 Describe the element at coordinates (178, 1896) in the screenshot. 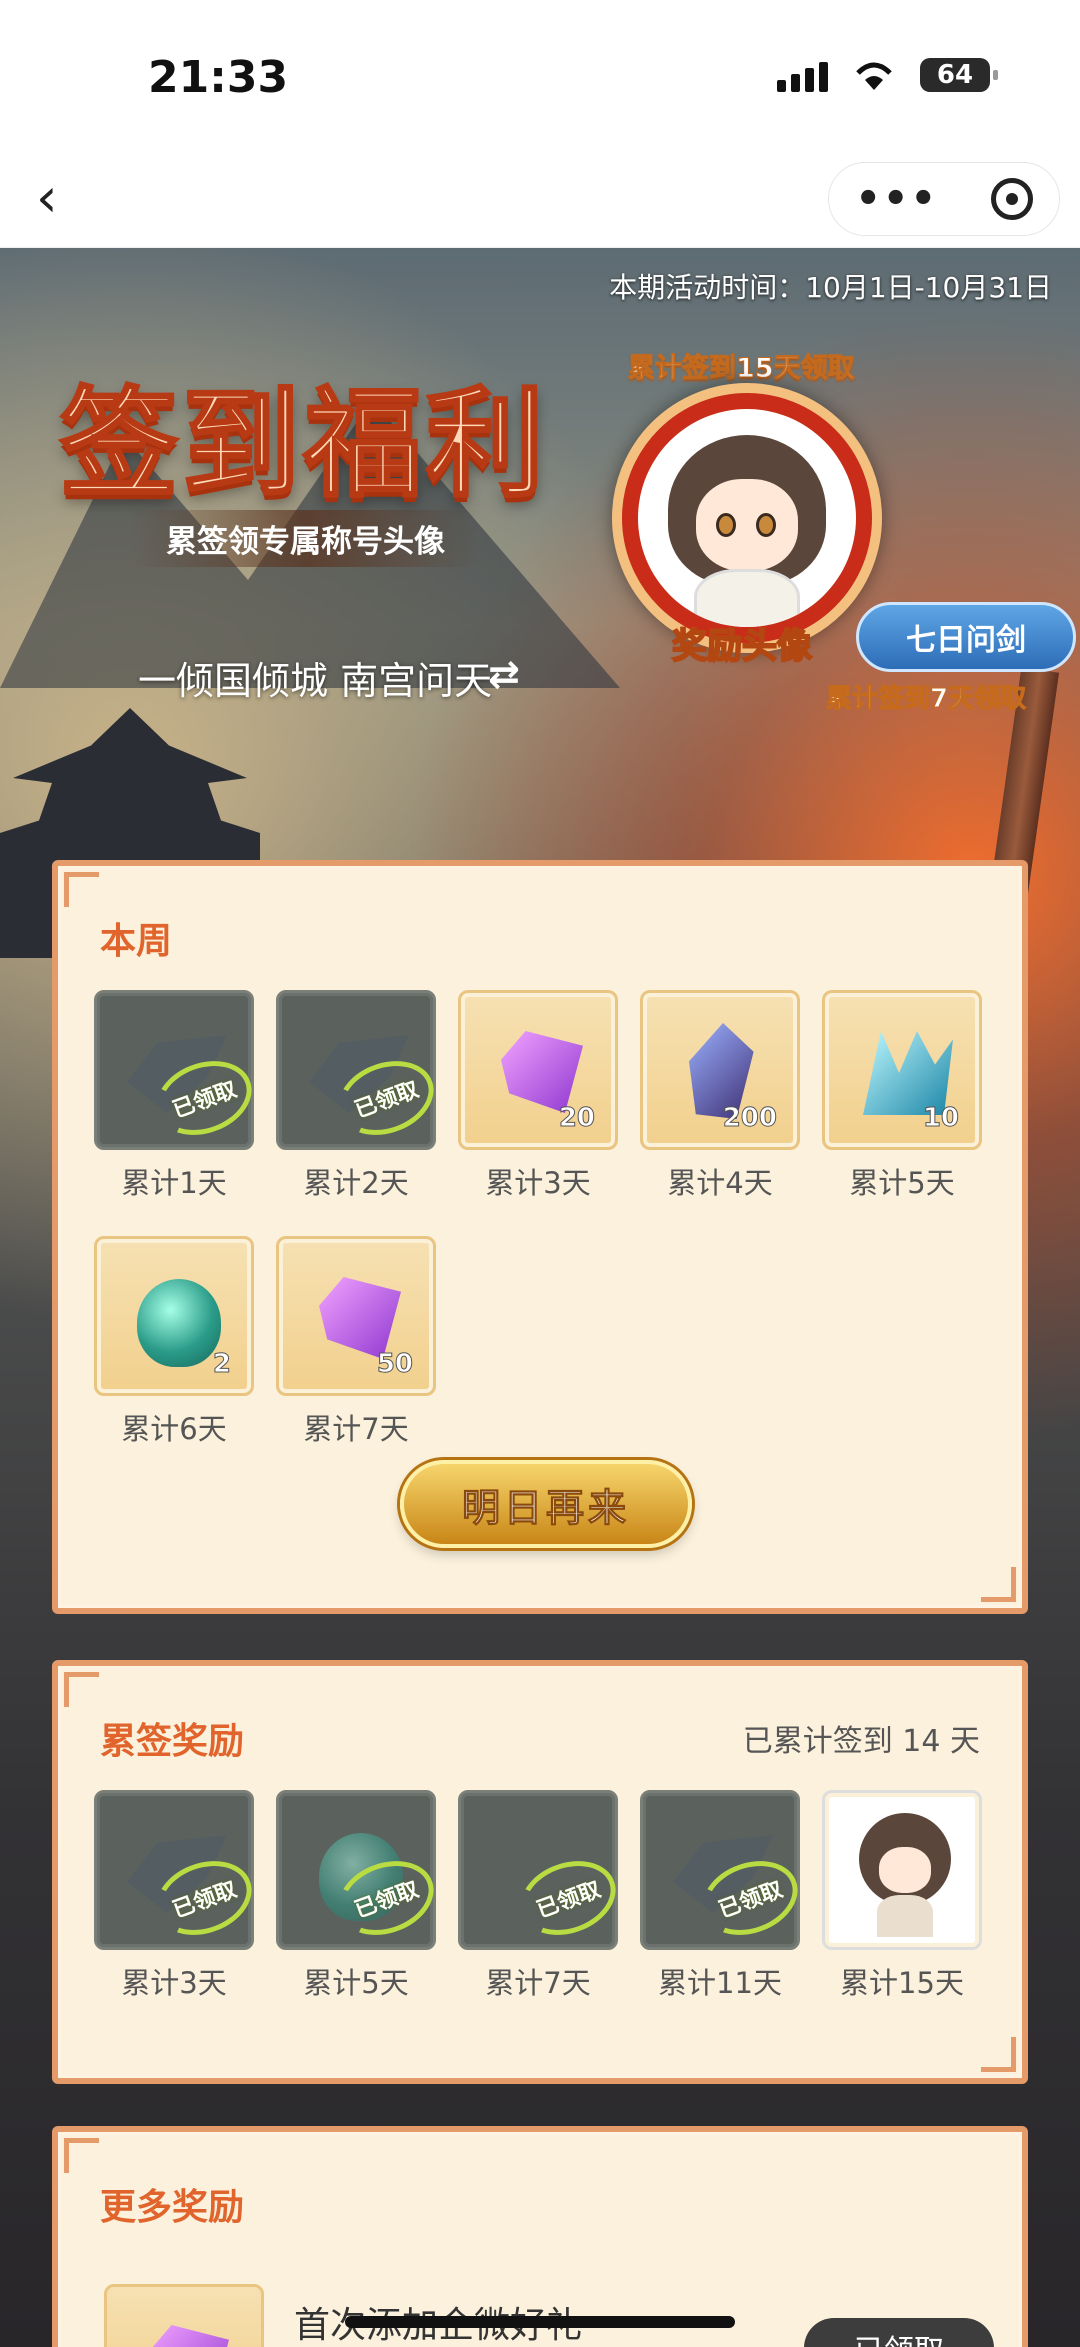

I see `cumulative-item: 已领取 累计3天` at that location.